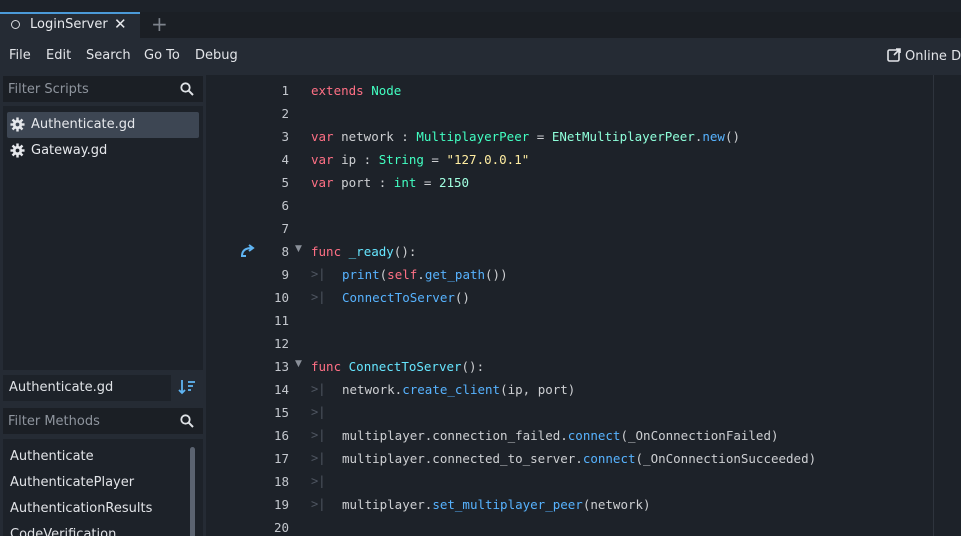  I want to click on online-docs-button: Online Do, so click(924, 56).